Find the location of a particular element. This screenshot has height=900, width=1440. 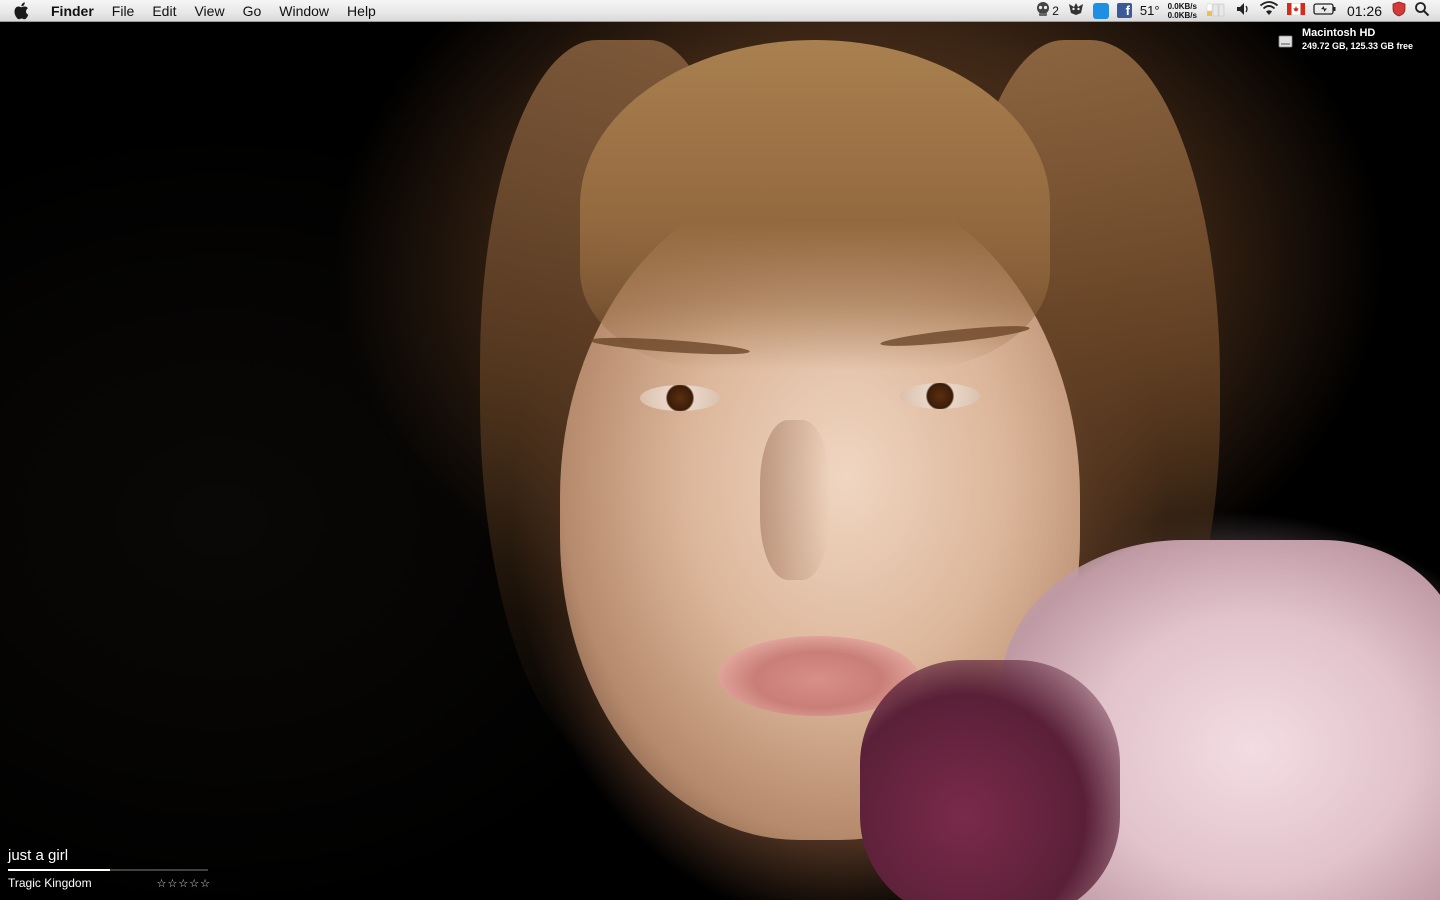

growl-icon is located at coordinates (1076, 10).